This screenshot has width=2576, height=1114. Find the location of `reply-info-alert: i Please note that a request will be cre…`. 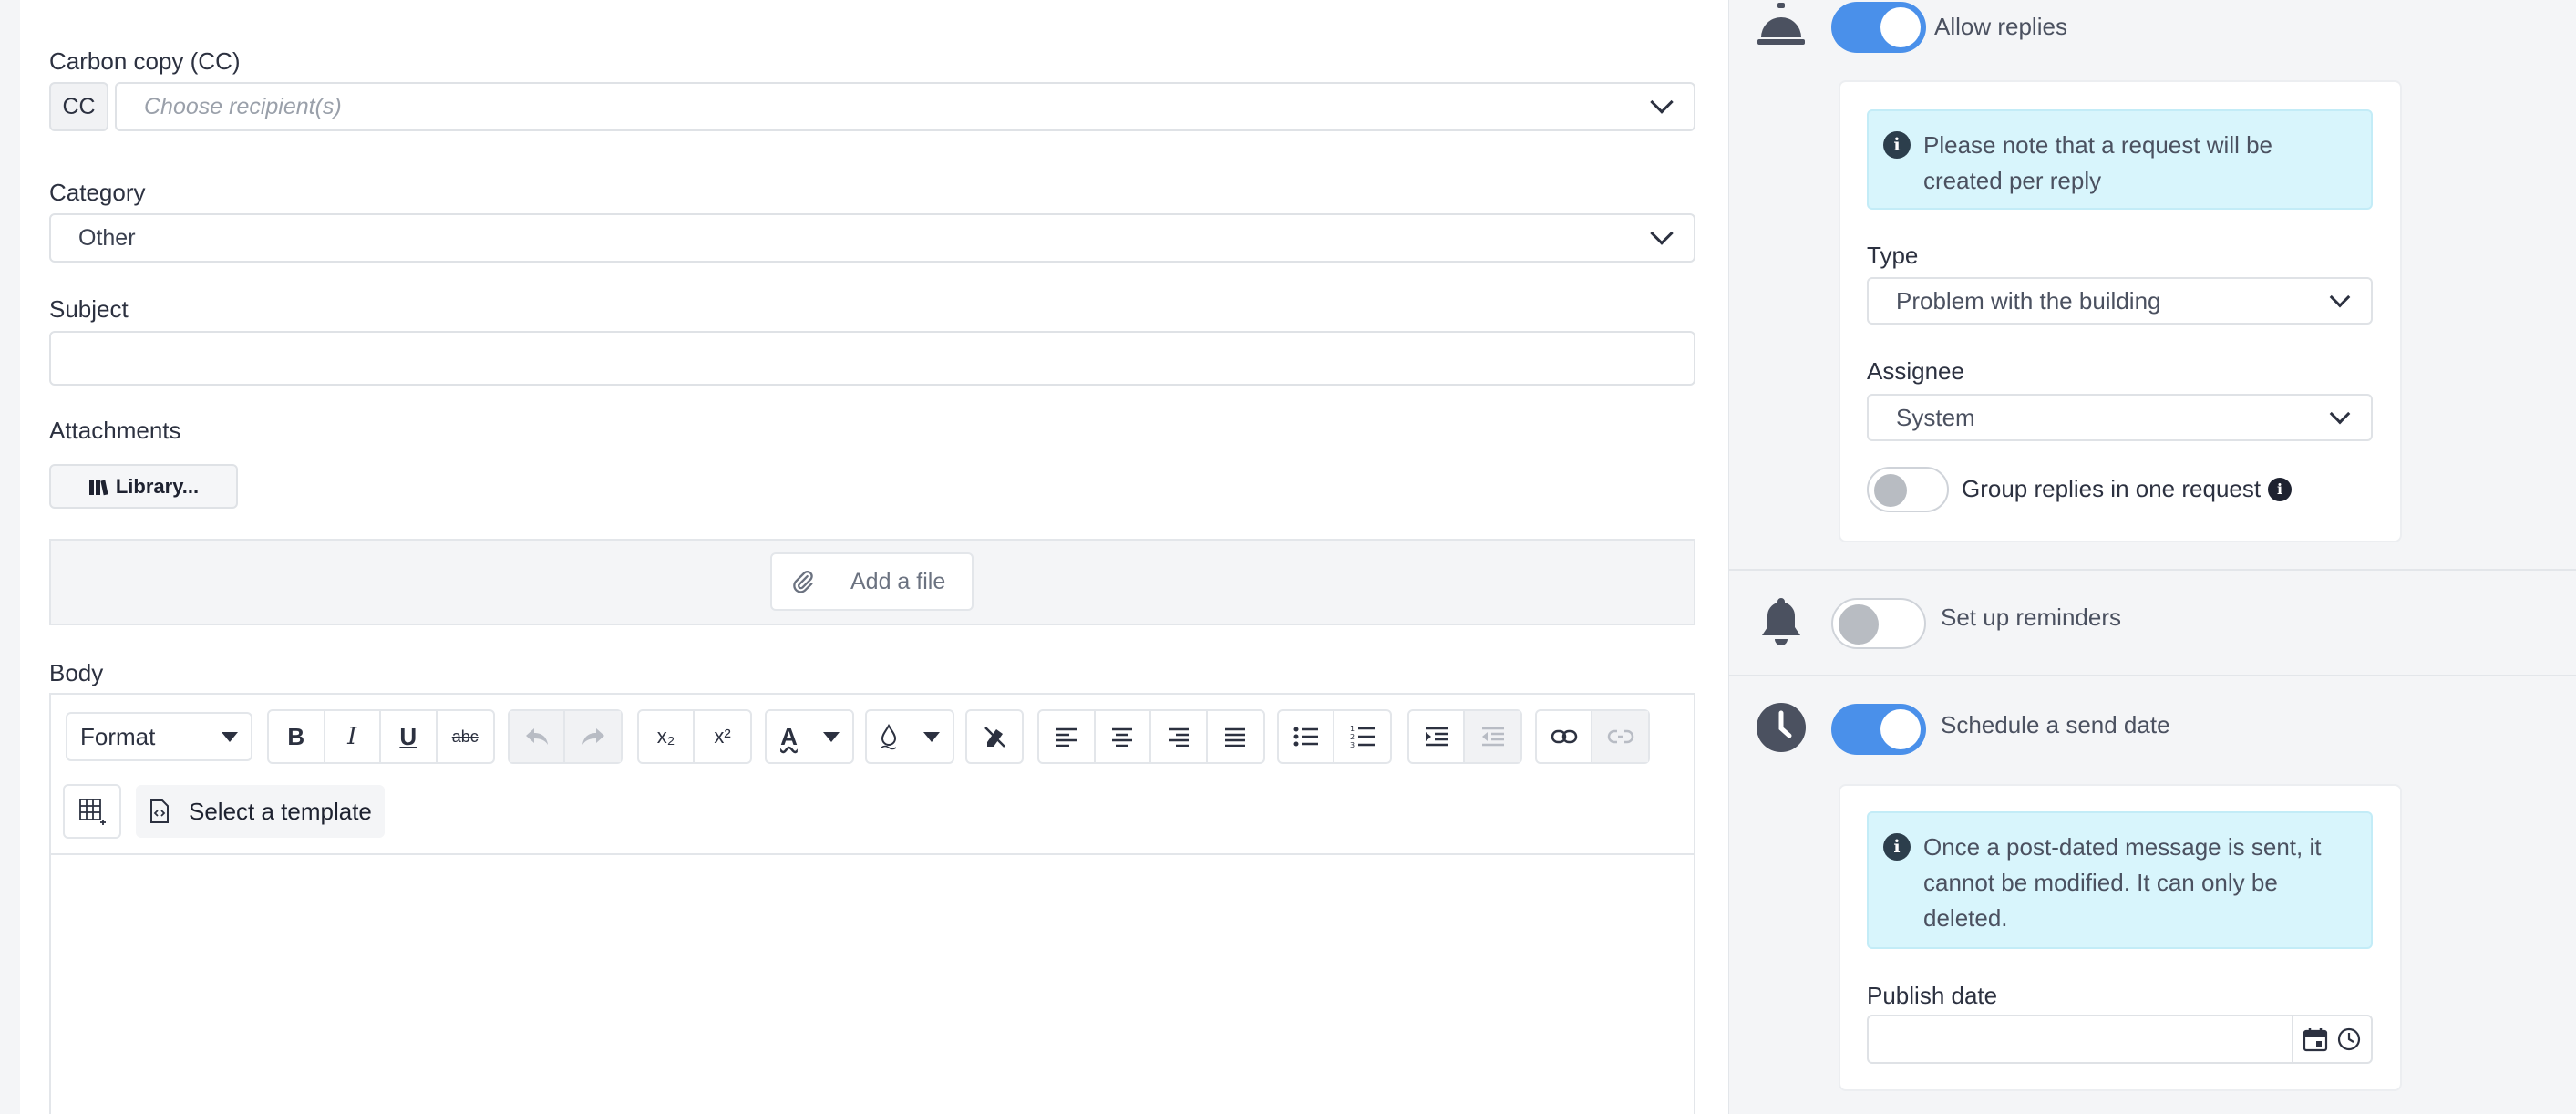

reply-info-alert: i Please note that a request will be cre… is located at coordinates (2120, 160).